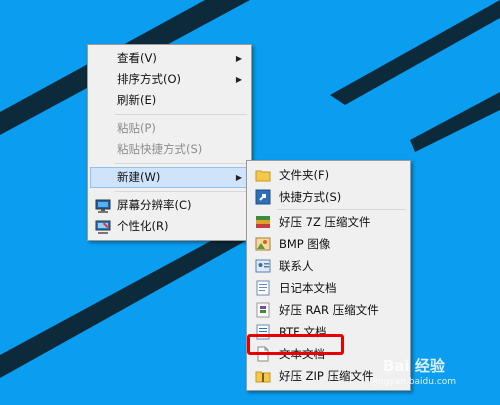 The image size is (500, 405). I want to click on menu-item-label: 查看(V), so click(137, 58).